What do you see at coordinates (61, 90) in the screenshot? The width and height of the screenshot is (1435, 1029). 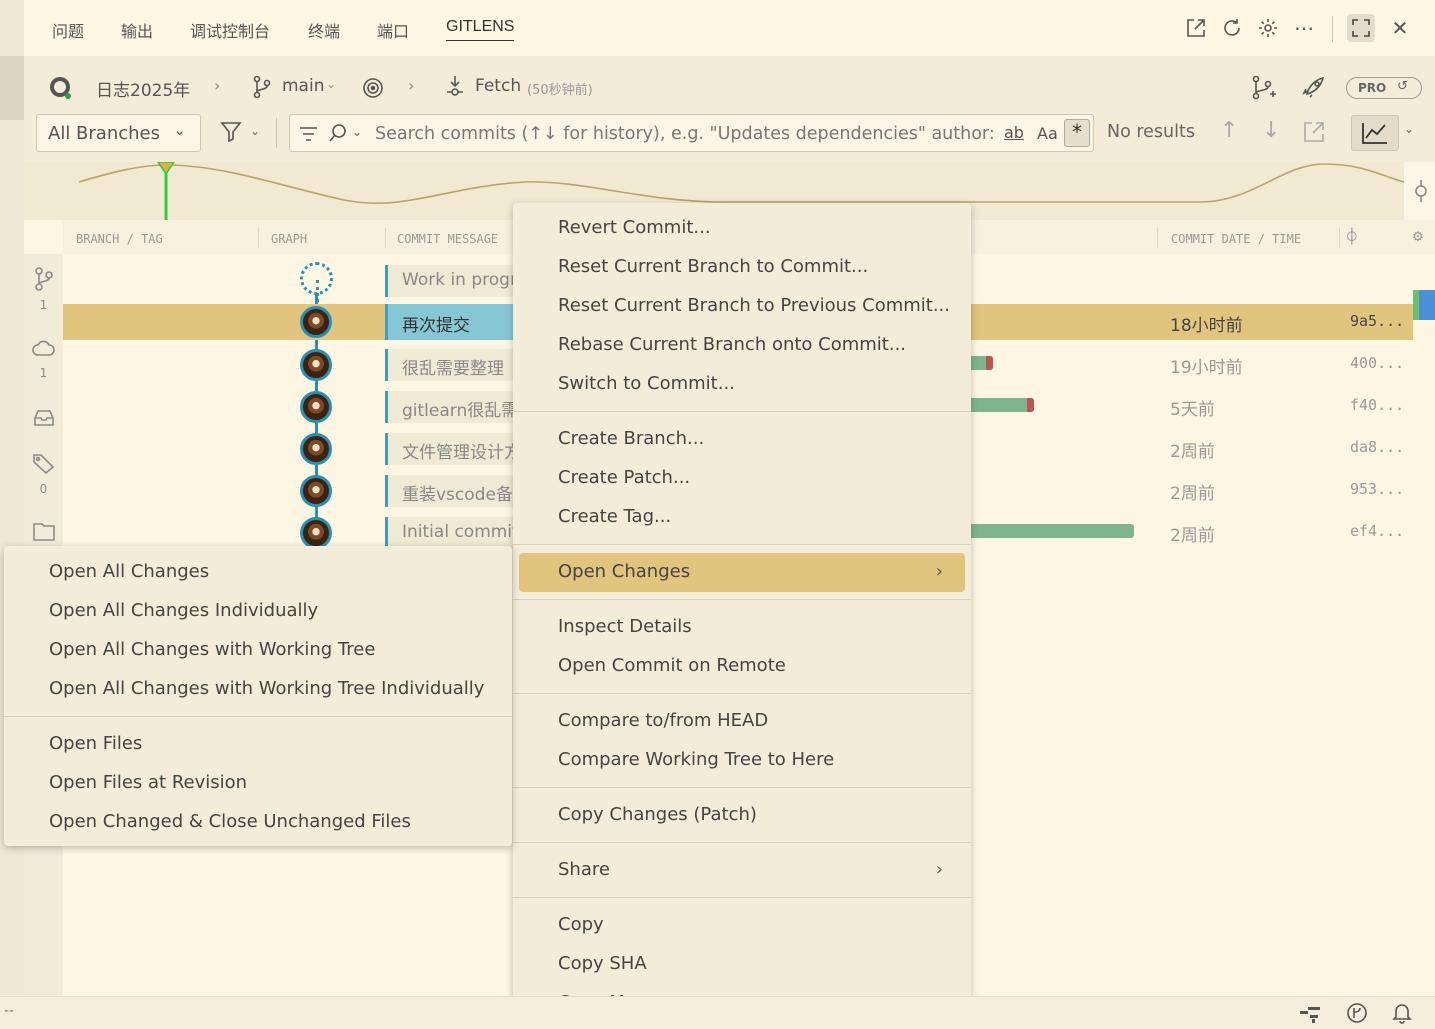 I see `github-icon` at bounding box center [61, 90].